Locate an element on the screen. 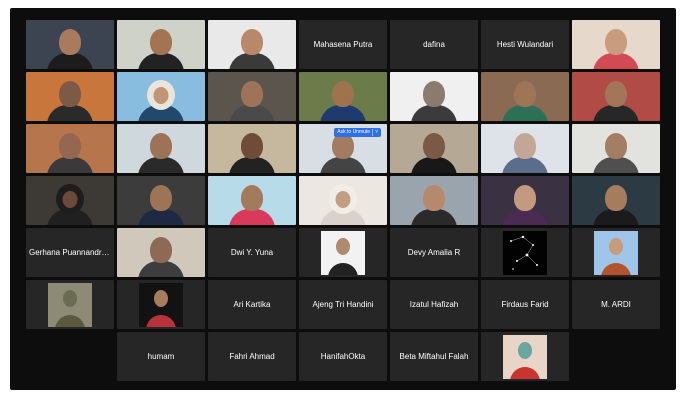 This screenshot has width=684, height=394. participant-tile: Fahri Ahmad is located at coordinates (252, 356).